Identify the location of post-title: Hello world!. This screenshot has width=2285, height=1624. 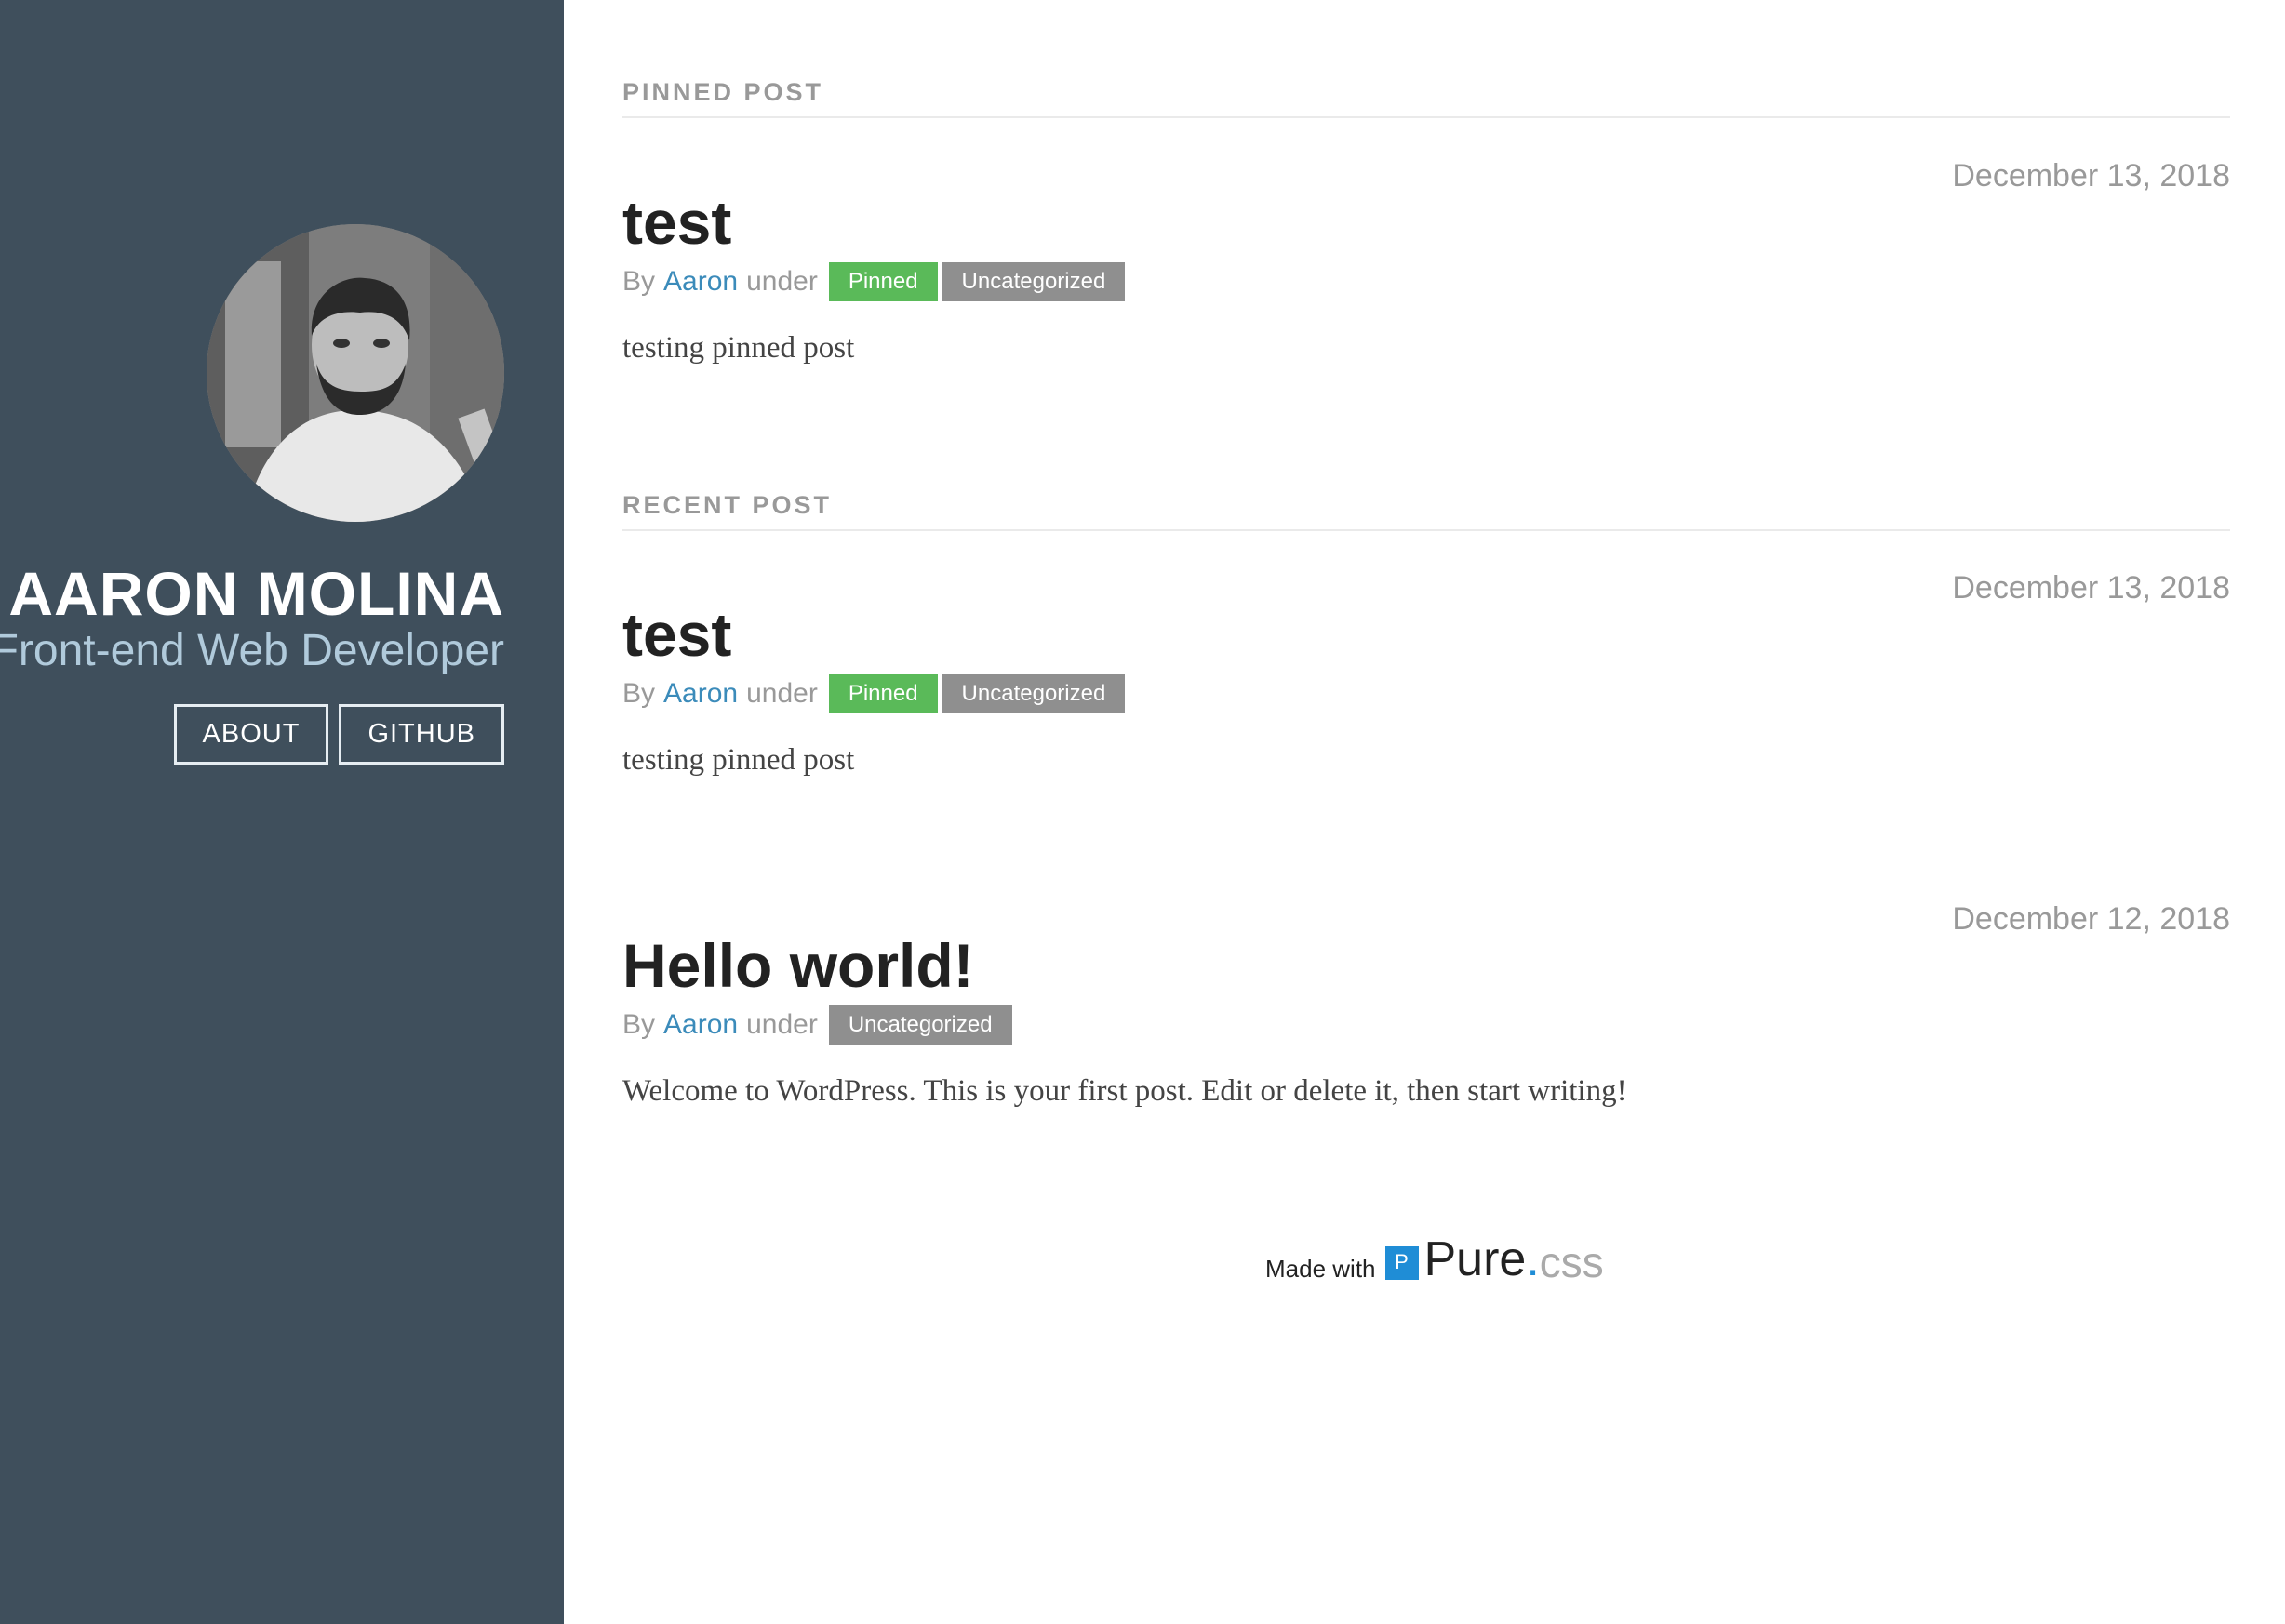
(798, 966).